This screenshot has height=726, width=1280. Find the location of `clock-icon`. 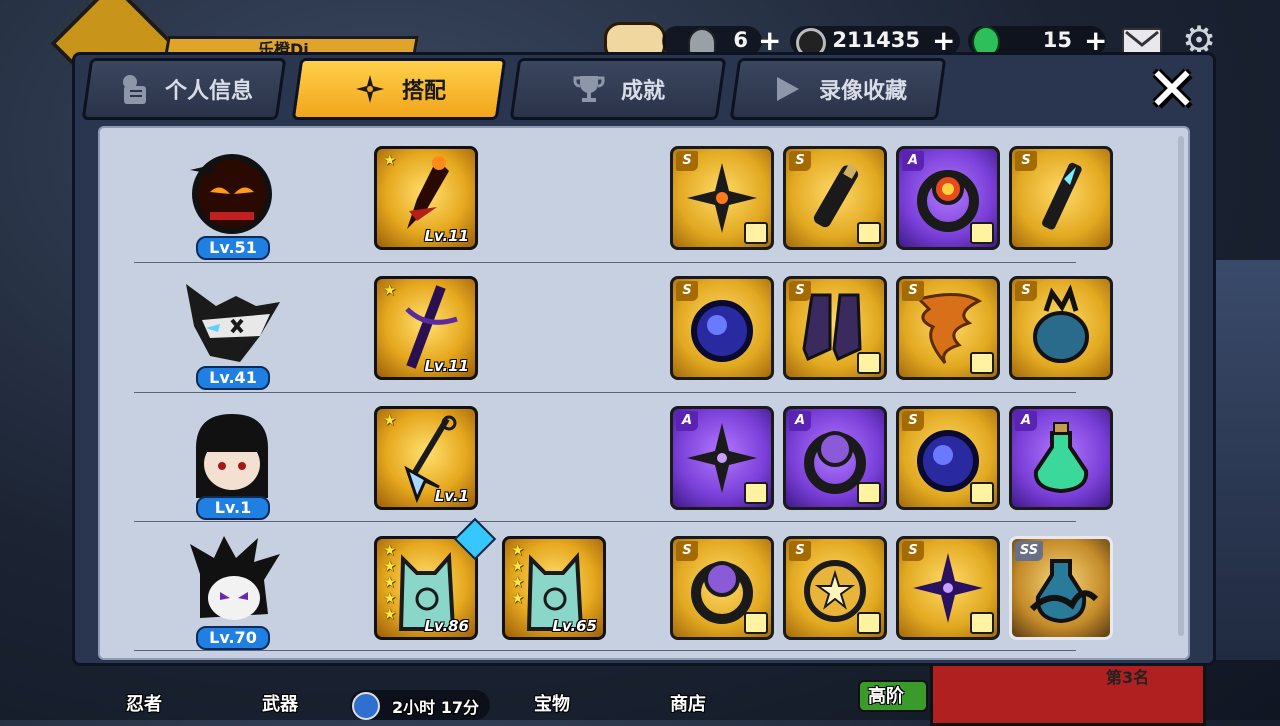

clock-icon is located at coordinates (366, 706).